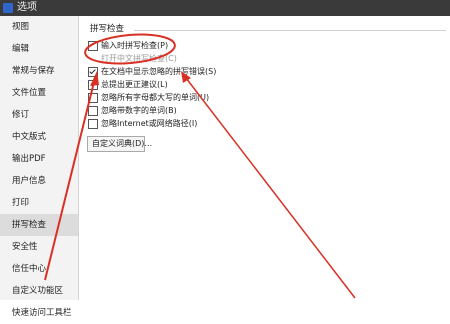 The image size is (450, 324). Describe the element at coordinates (71, 176) in the screenshot. I see `red-arrow-to-checked-option` at that location.